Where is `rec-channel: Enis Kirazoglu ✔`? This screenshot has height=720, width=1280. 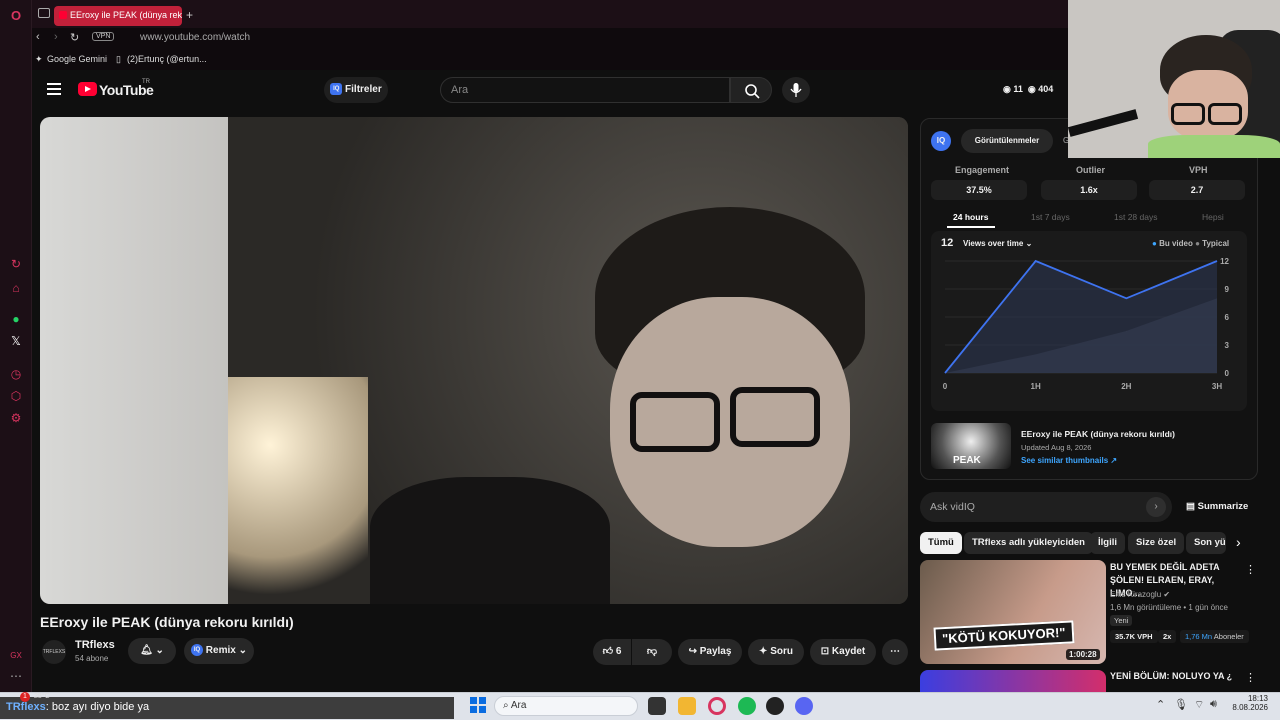
rec-channel: Enis Kirazoglu ✔ is located at coordinates (1140, 594).